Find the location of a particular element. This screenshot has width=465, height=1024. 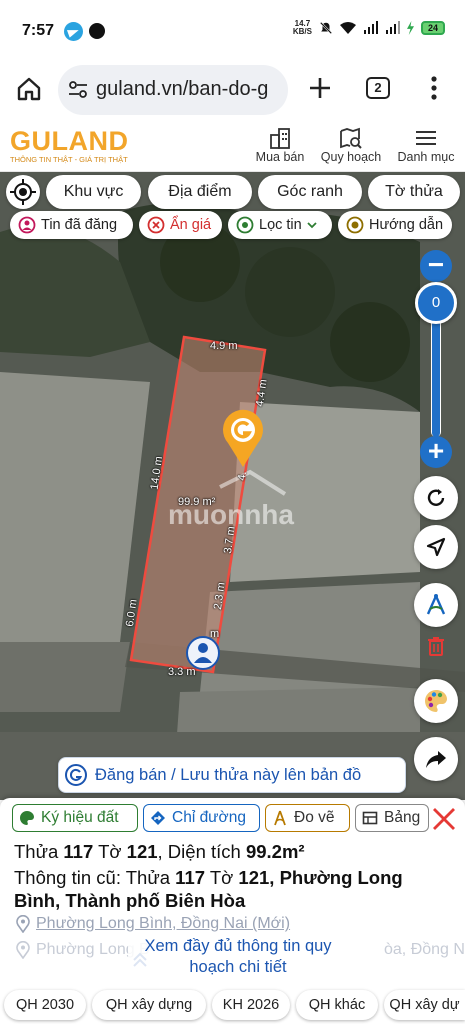

nav-mua-ban: Mua bán is located at coordinates (280, 145).